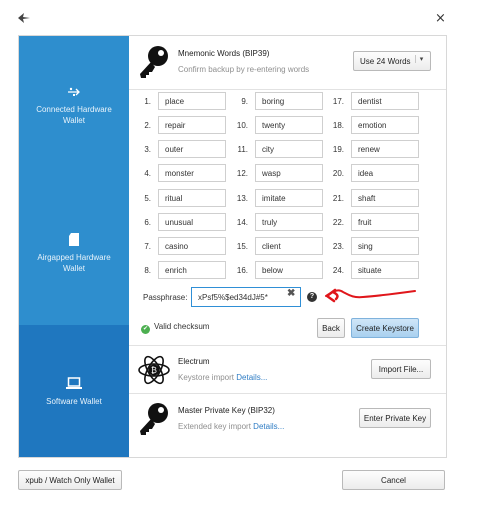 The width and height of the screenshot is (494, 519). Describe the element at coordinates (385, 270) in the screenshot. I see `word-input: situate` at that location.